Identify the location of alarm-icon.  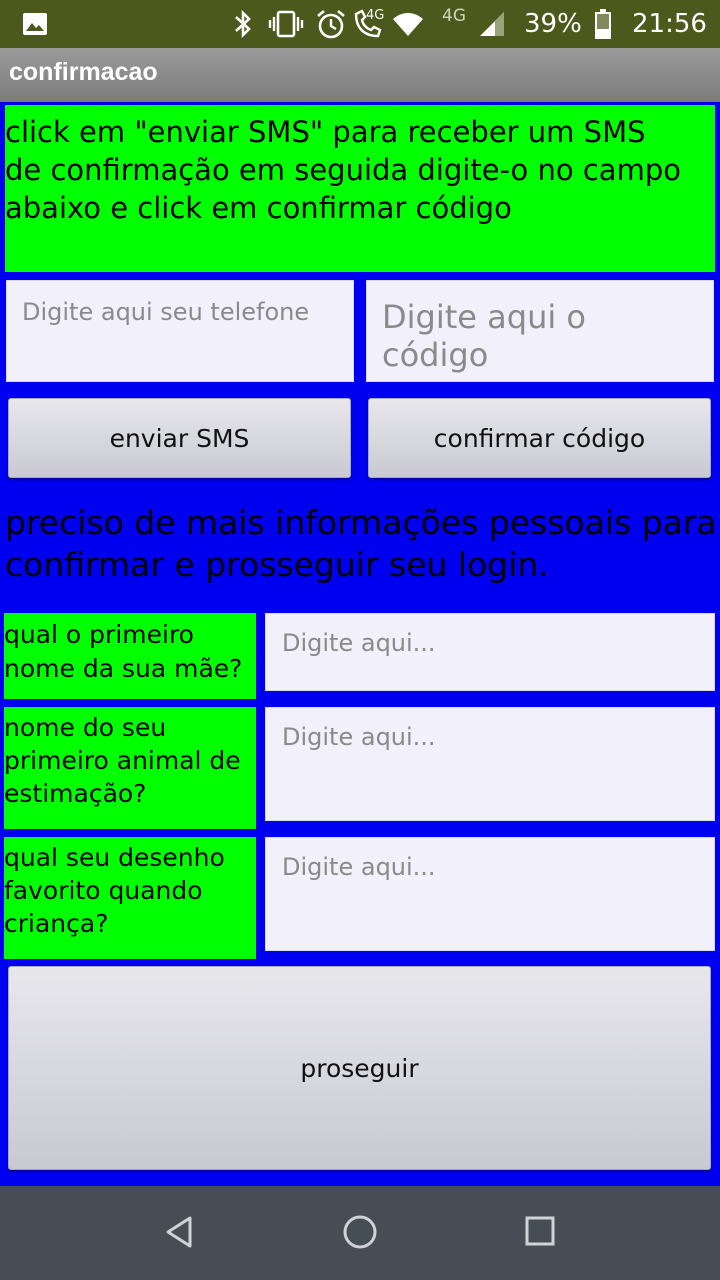
(331, 24).